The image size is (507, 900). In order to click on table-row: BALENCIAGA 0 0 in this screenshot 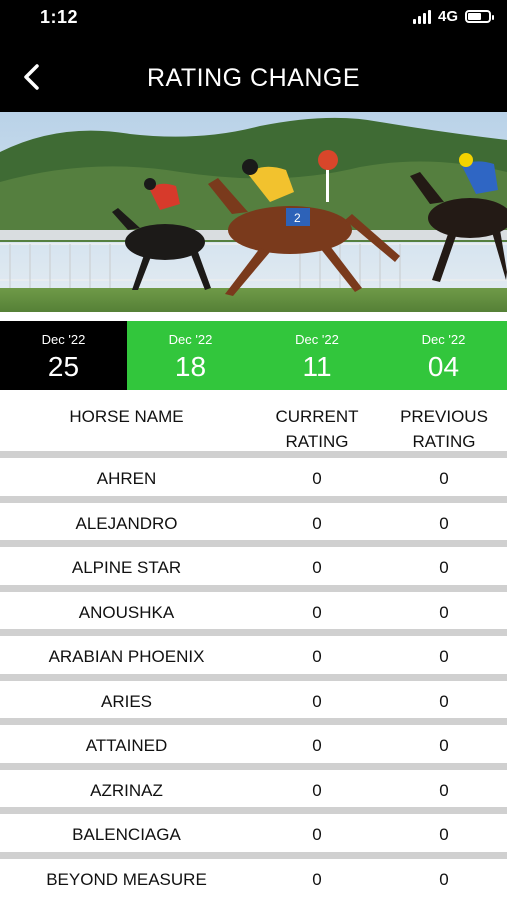, I will do `click(253, 836)`.